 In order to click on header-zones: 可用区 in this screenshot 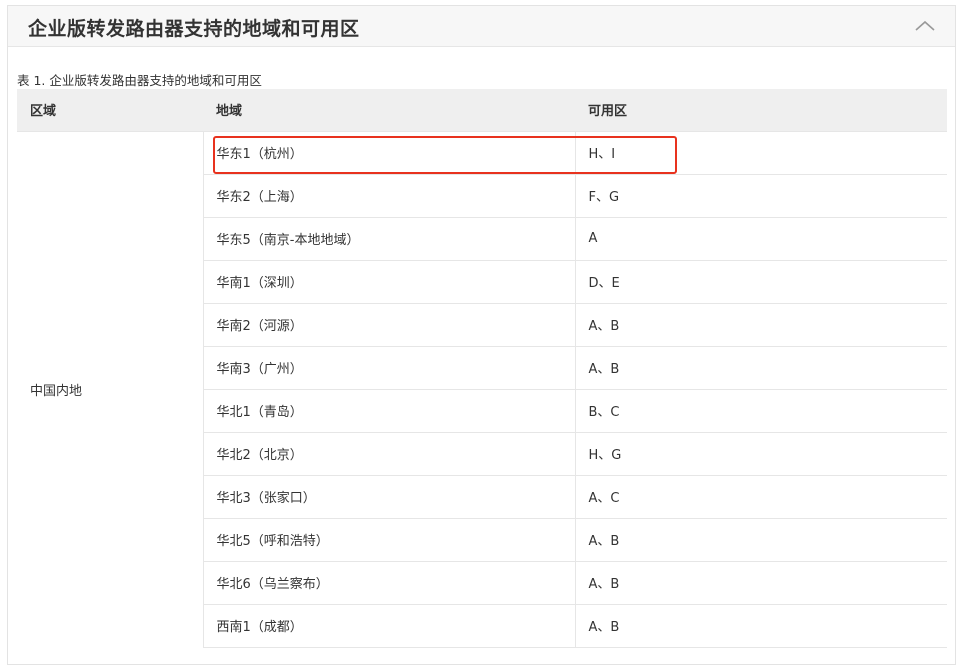, I will do `click(761, 110)`.